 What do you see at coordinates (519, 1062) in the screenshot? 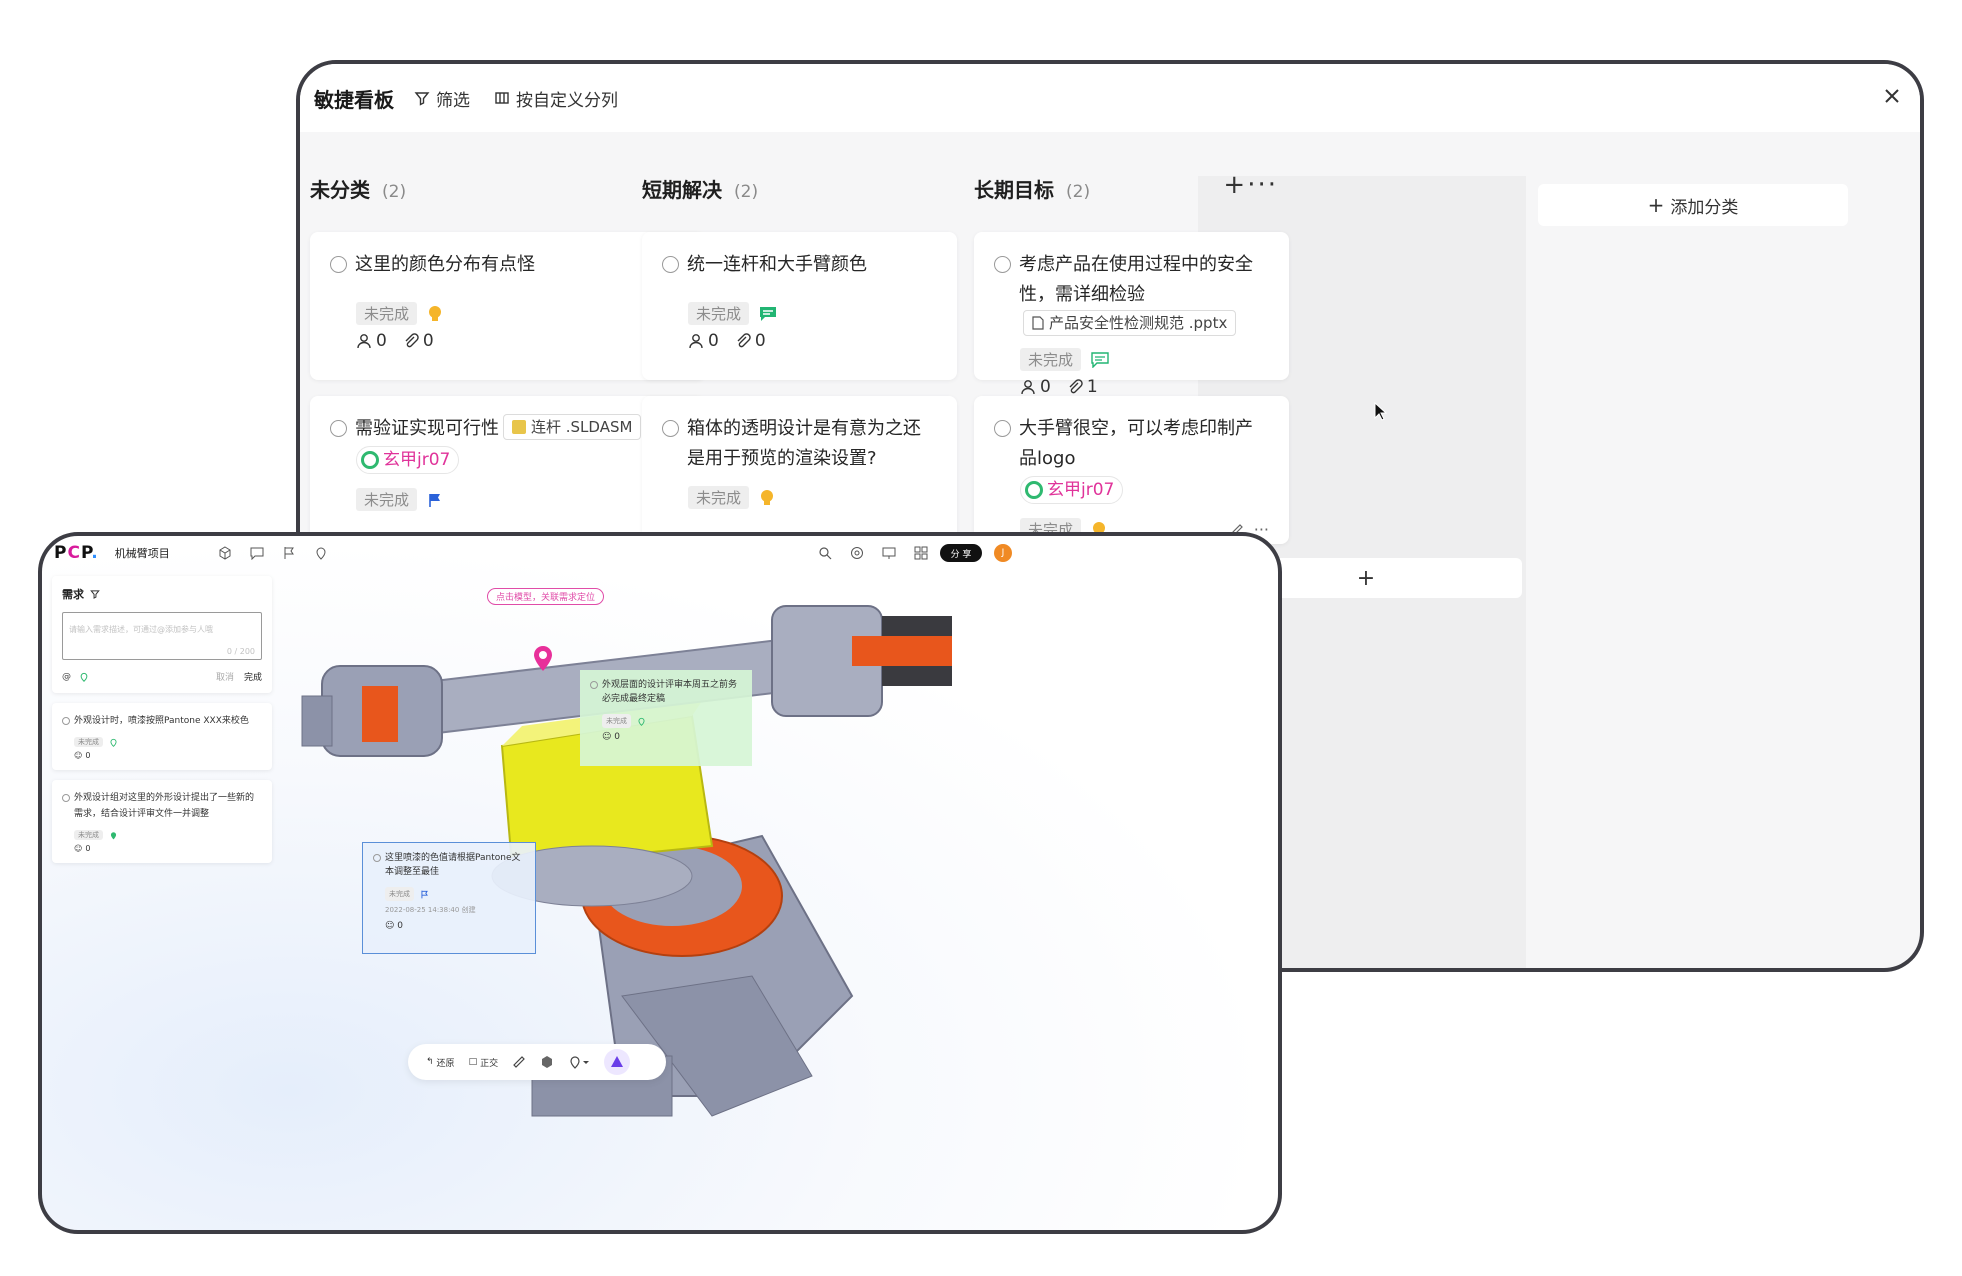
I see `measure-icon` at bounding box center [519, 1062].